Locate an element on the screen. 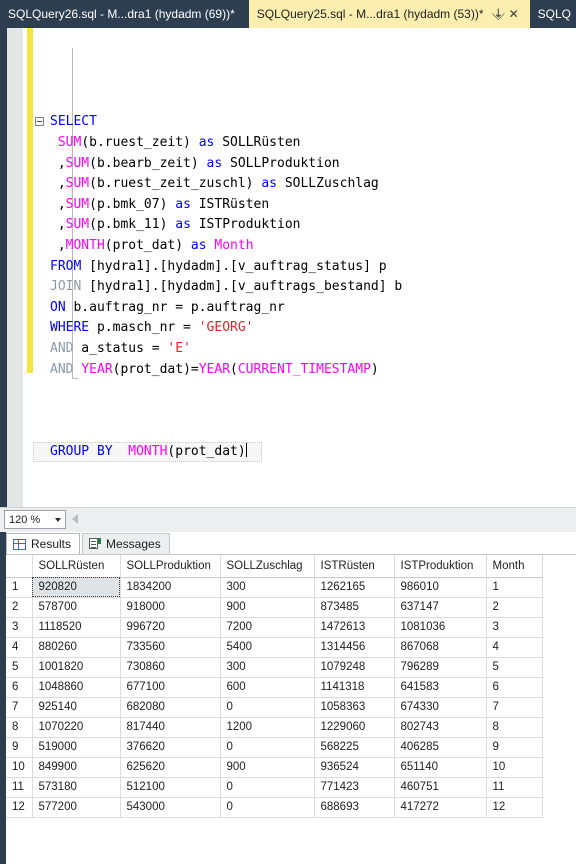  table-cell: 460751 is located at coordinates (440, 787).